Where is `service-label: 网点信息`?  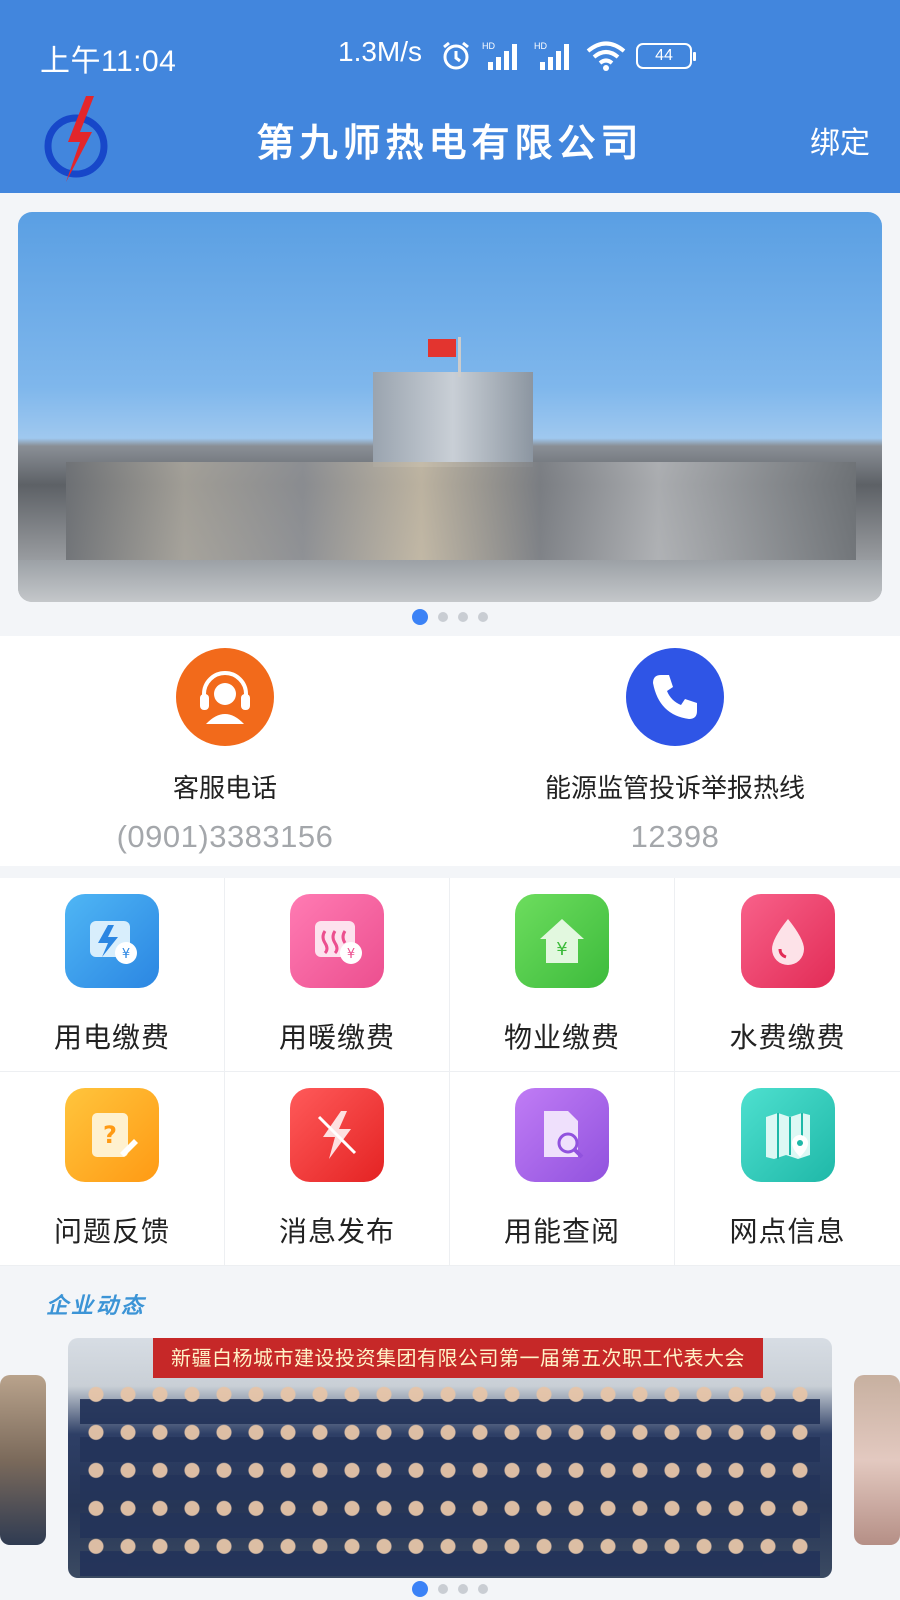
service-label: 网点信息 is located at coordinates (787, 1231).